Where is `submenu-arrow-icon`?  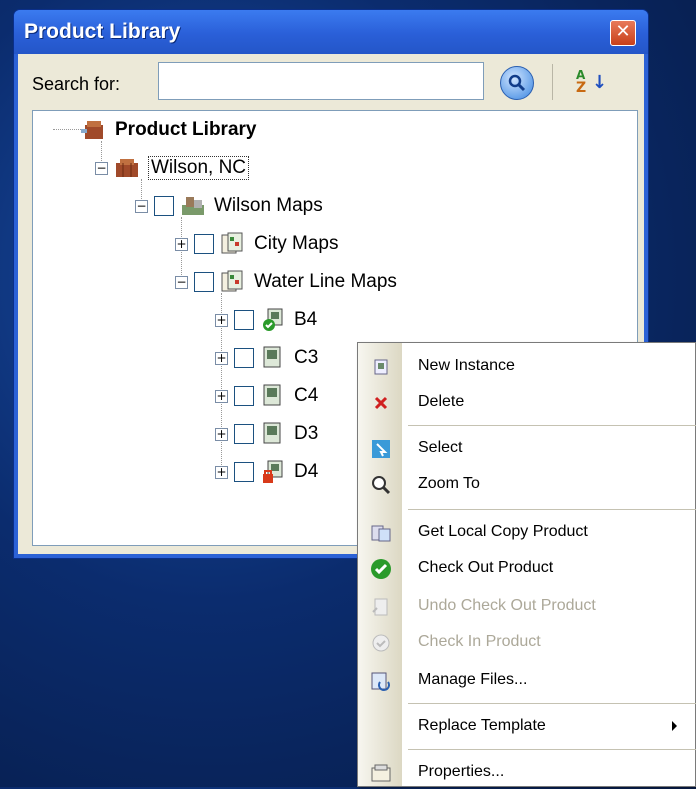
submenu-arrow-icon is located at coordinates (674, 726).